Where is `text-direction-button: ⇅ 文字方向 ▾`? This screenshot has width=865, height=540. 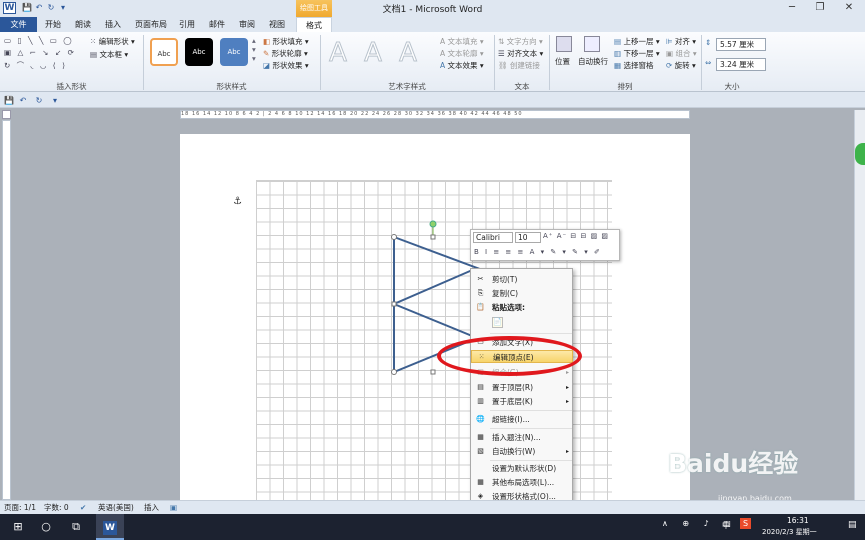
text-direction-button: ⇅ 文字方向 ▾ is located at coordinates (520, 41).